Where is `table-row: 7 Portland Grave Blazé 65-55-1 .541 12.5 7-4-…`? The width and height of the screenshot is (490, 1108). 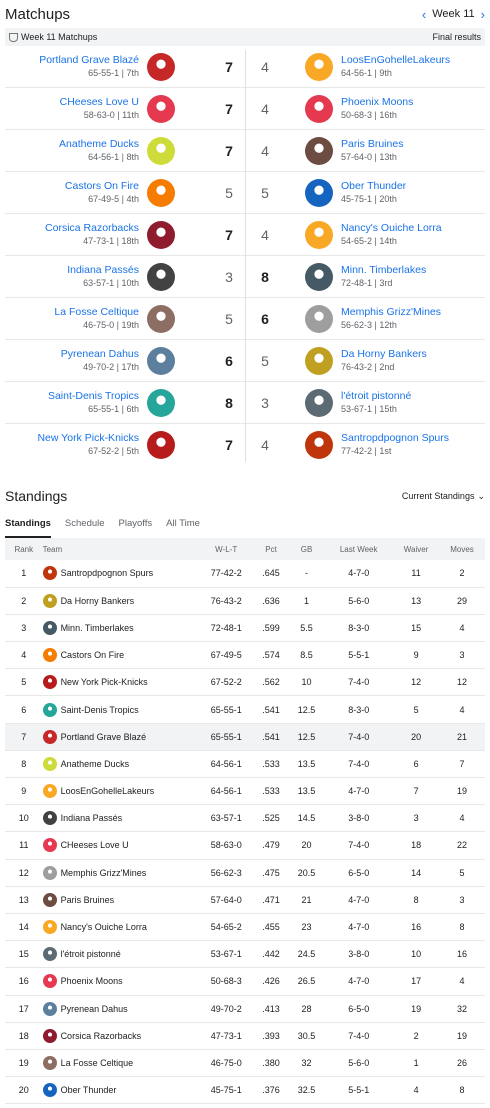
table-row: 7 Portland Grave Blazé 65-55-1 .541 12.5 7-4-… is located at coordinates (245, 737).